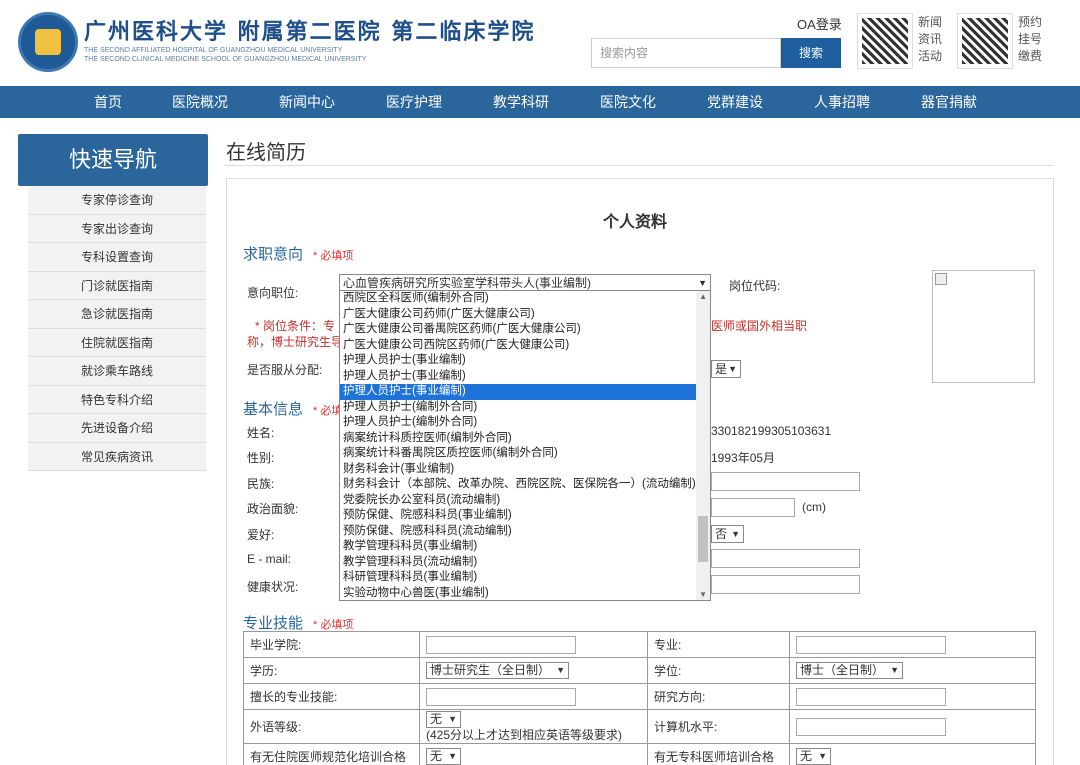  I want to click on qr-news-text: 新闻 资讯 活动, so click(930, 39).